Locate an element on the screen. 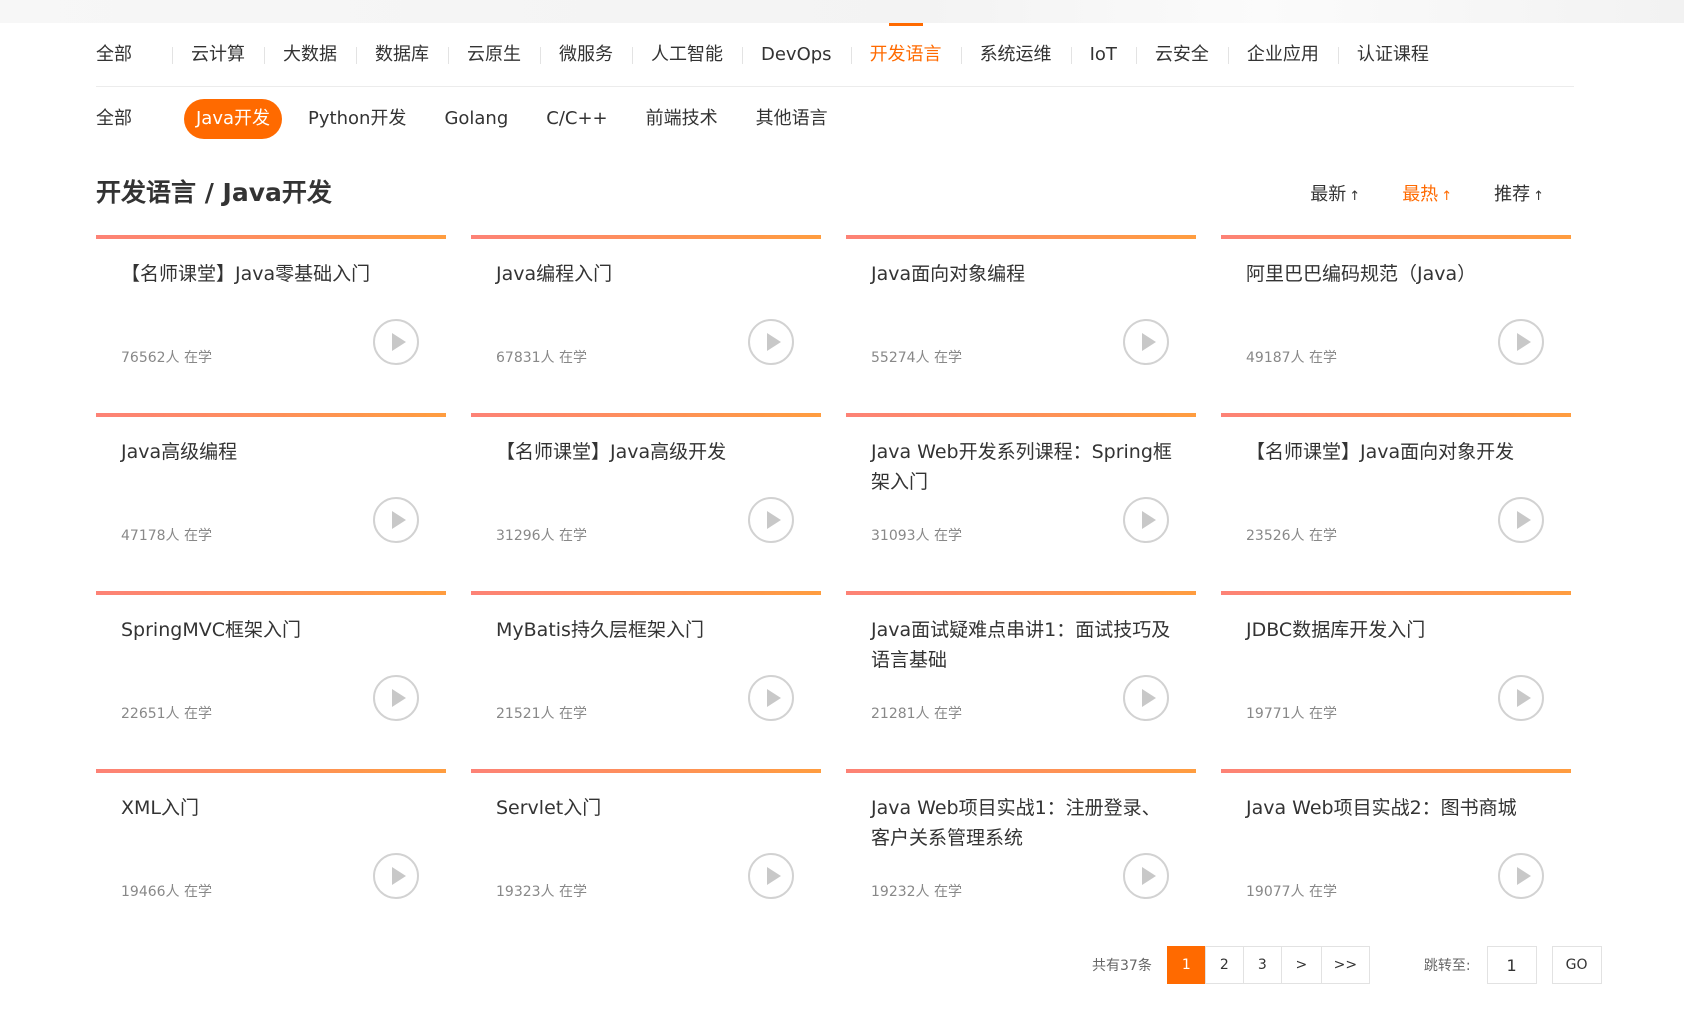 The image size is (1684, 1014). page-numbers: 123 is located at coordinates (1224, 965).